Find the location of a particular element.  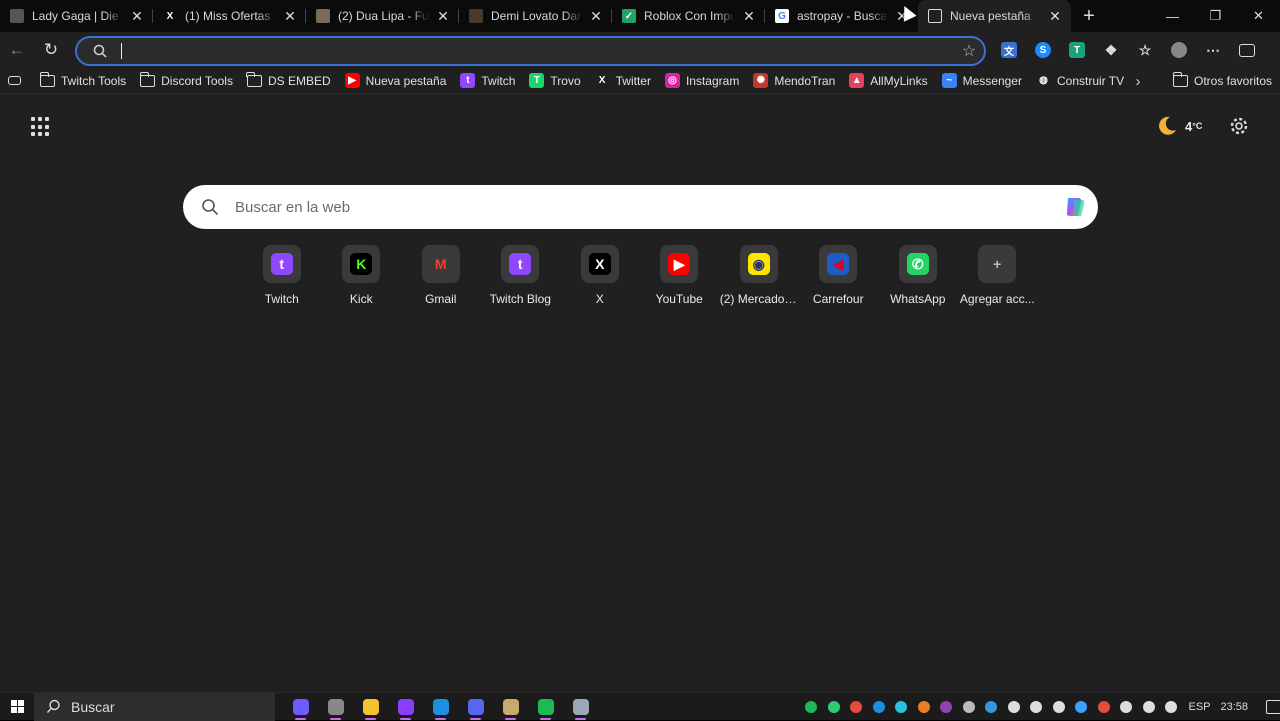

toolbar-extensions: 文 S T ❖ ☆ ⋯ is located at coordinates (1128, 50).